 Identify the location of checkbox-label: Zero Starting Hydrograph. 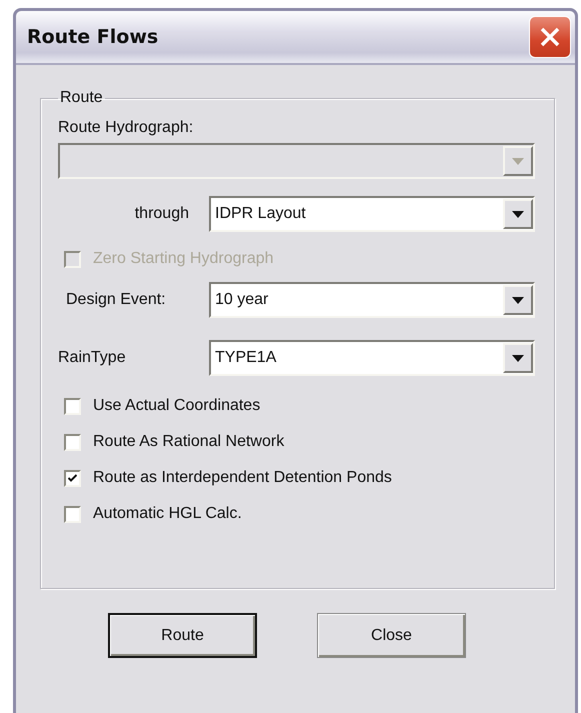
(183, 259).